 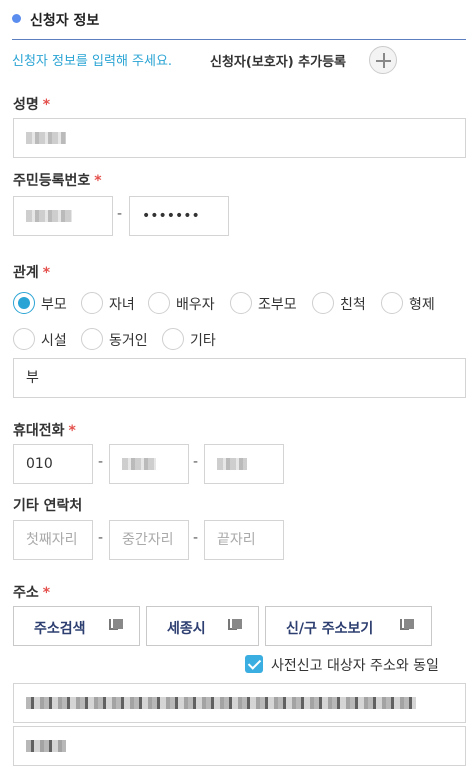 What do you see at coordinates (221, 703) in the screenshot?
I see `redacted-address` at bounding box center [221, 703].